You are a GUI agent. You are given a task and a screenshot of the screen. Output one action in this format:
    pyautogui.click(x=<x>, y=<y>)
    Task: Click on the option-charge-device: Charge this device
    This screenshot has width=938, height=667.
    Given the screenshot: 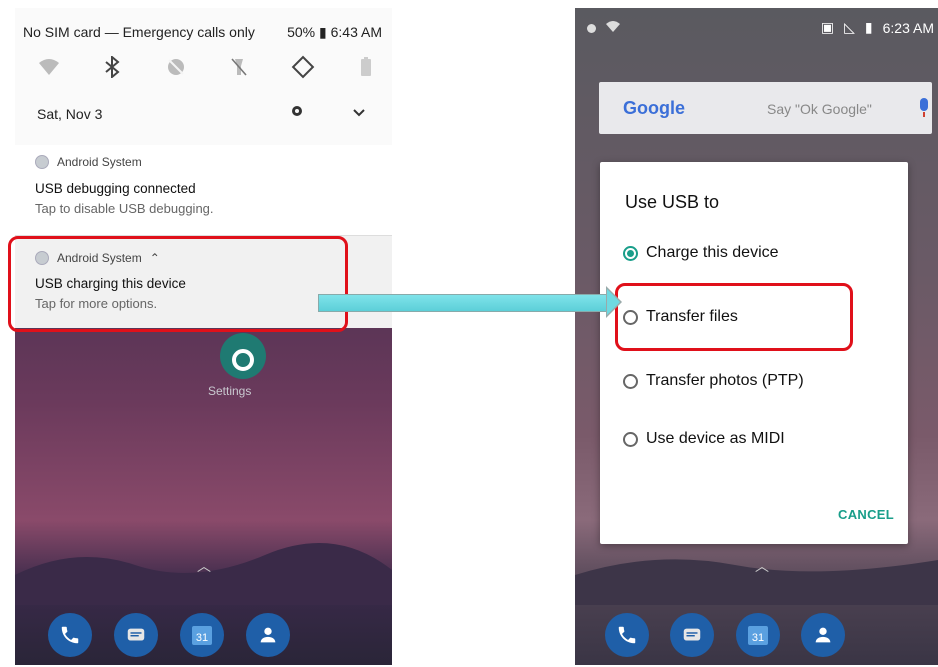 What is the action you would take?
    pyautogui.click(x=701, y=253)
    